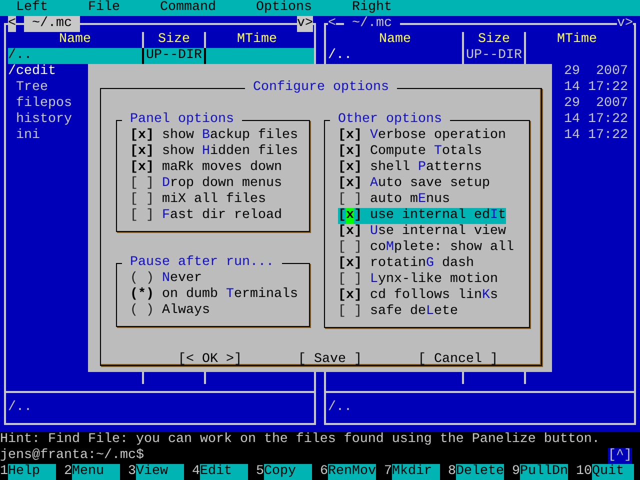  What do you see at coordinates (410, 152) in the screenshot?
I see `checkbox-option: [x] Compute Totals` at bounding box center [410, 152].